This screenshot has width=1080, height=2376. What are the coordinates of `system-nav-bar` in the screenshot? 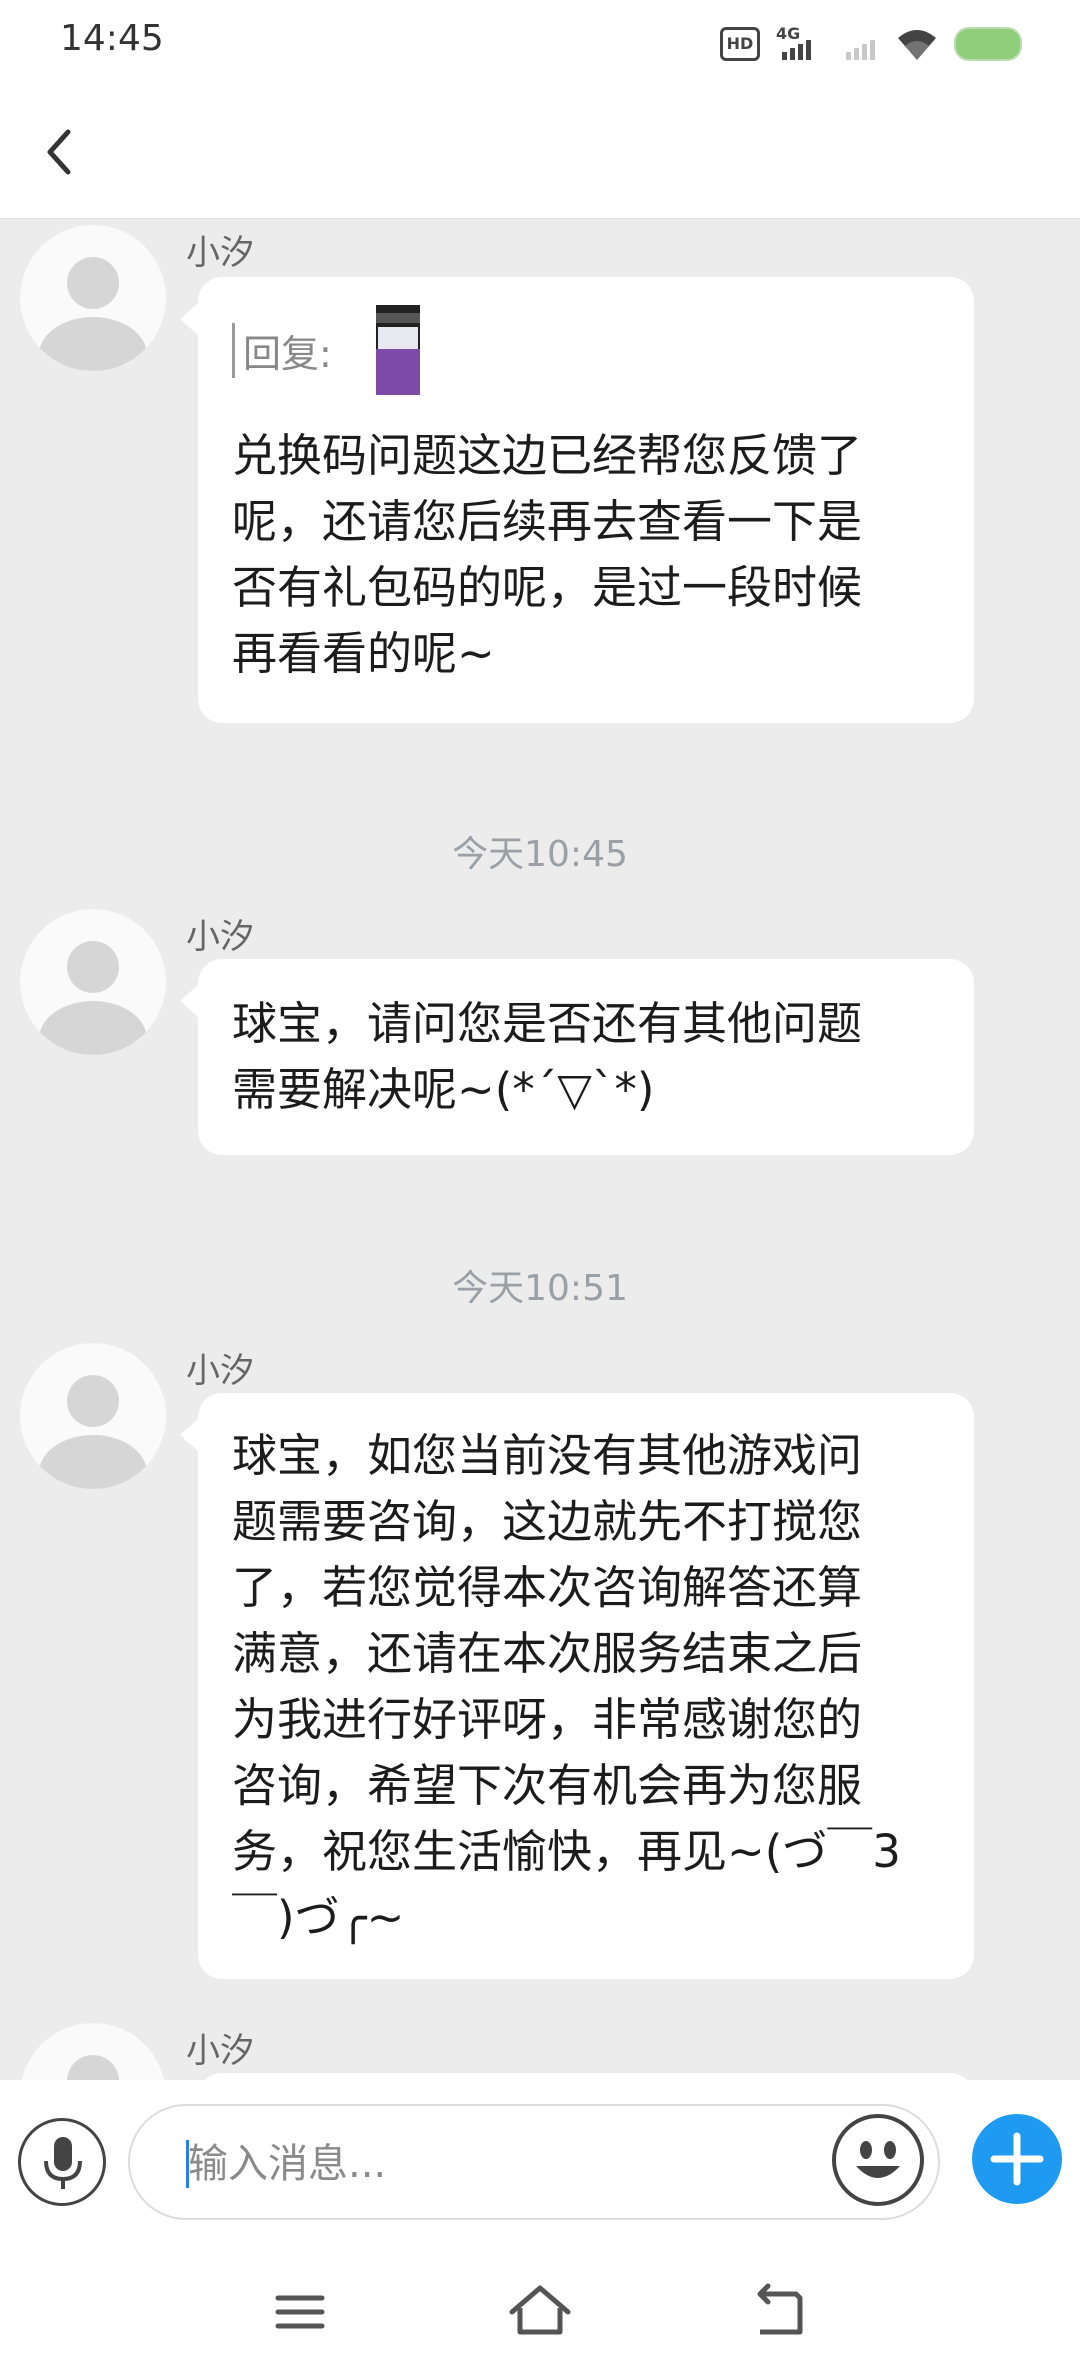 It's located at (540, 2313).